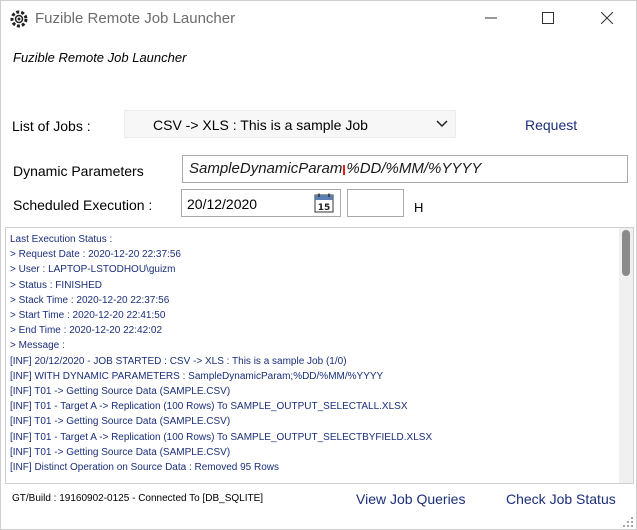 This screenshot has width=637, height=530. Describe the element at coordinates (51, 126) in the screenshot. I see `jobs-label: List of Jobs :` at that location.